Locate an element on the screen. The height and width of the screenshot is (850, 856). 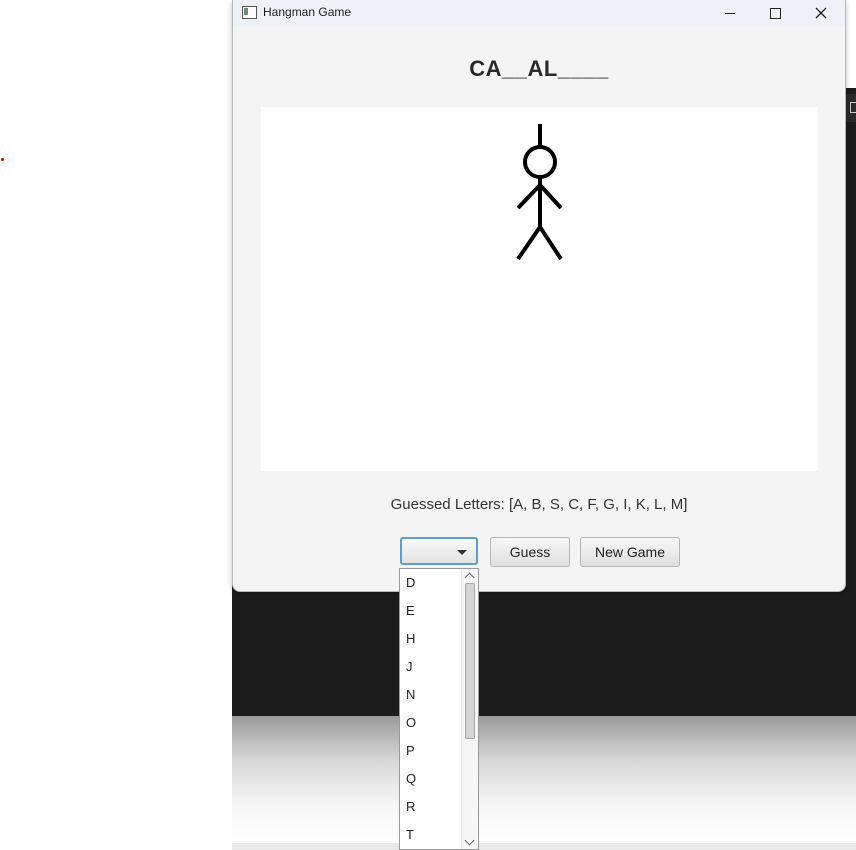
left-leg is located at coordinates (529, 243).